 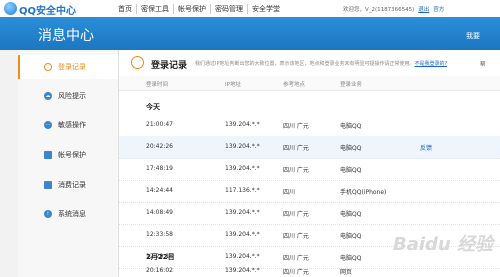 I want to click on nav-home: 首页, so click(x=125, y=9).